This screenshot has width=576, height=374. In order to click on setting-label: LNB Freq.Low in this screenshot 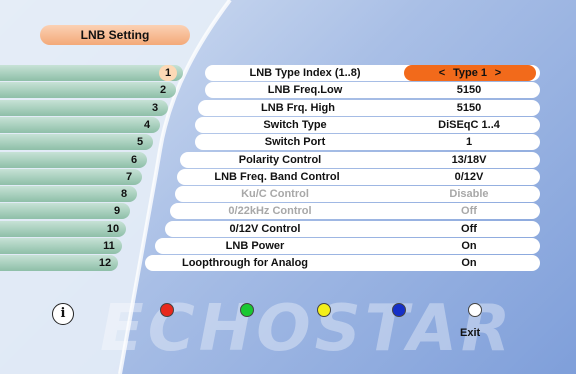, I will do `click(305, 90)`.